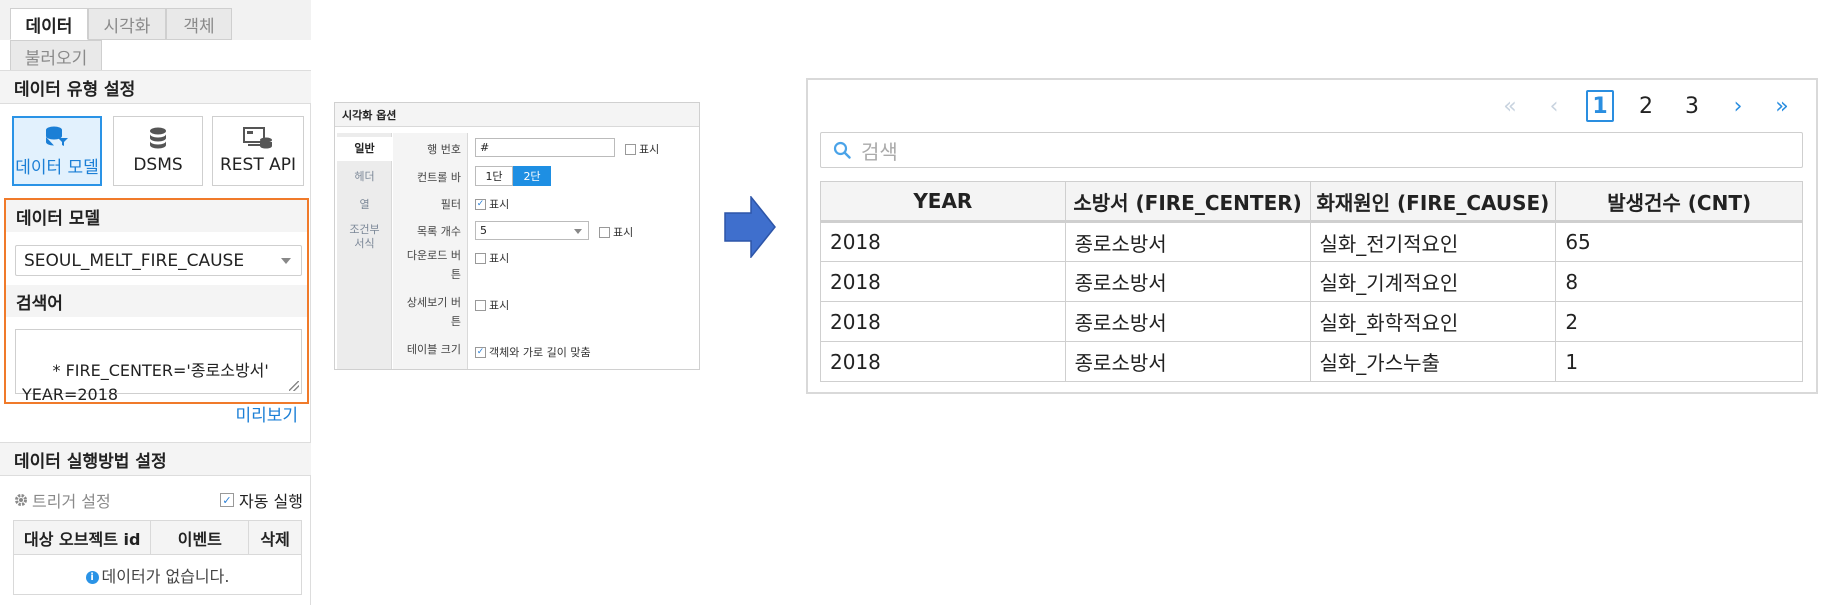  I want to click on data-model-select: SEOUL_MELT_FIRE_CAUSE, so click(158, 260).